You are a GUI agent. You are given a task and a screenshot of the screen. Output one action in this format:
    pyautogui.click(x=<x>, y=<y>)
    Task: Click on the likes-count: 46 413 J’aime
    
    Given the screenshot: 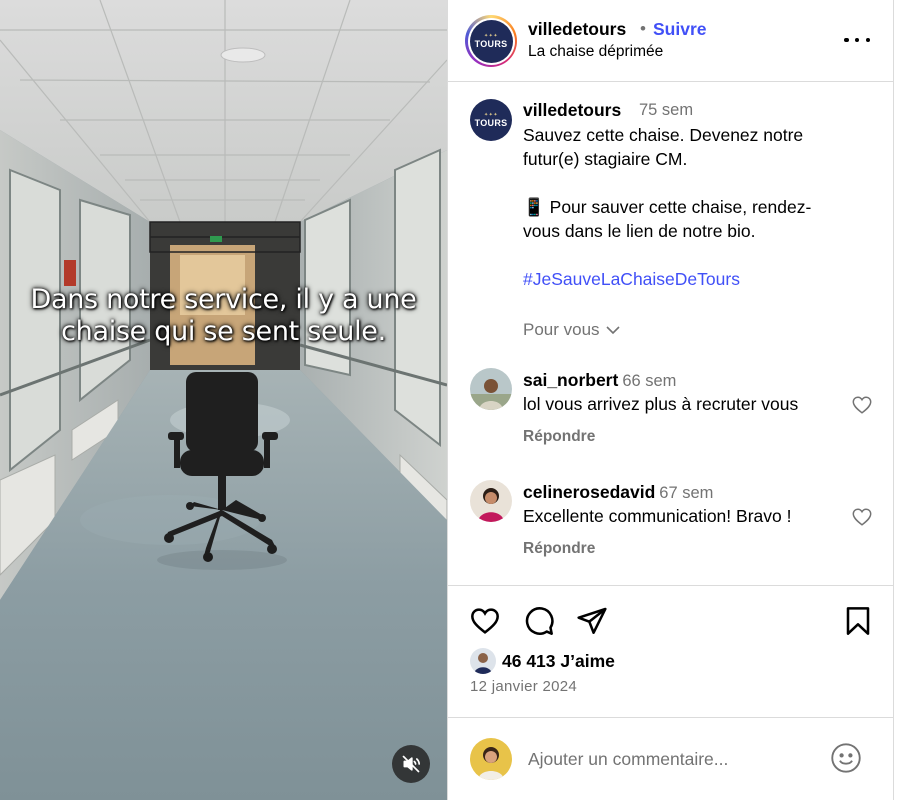 What is the action you would take?
    pyautogui.click(x=558, y=661)
    